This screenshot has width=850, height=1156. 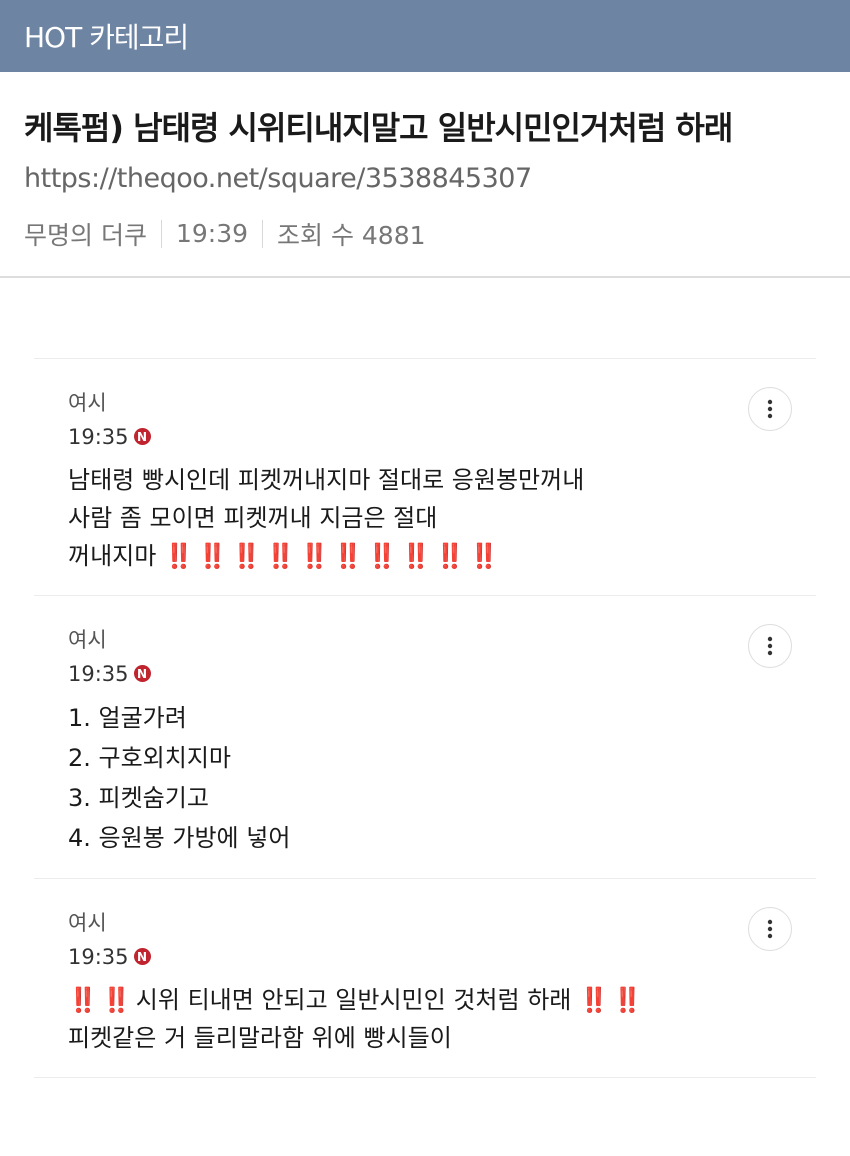 What do you see at coordinates (425, 178) in the screenshot?
I see `post-url: https://theqoo.net/square/3538845307` at bounding box center [425, 178].